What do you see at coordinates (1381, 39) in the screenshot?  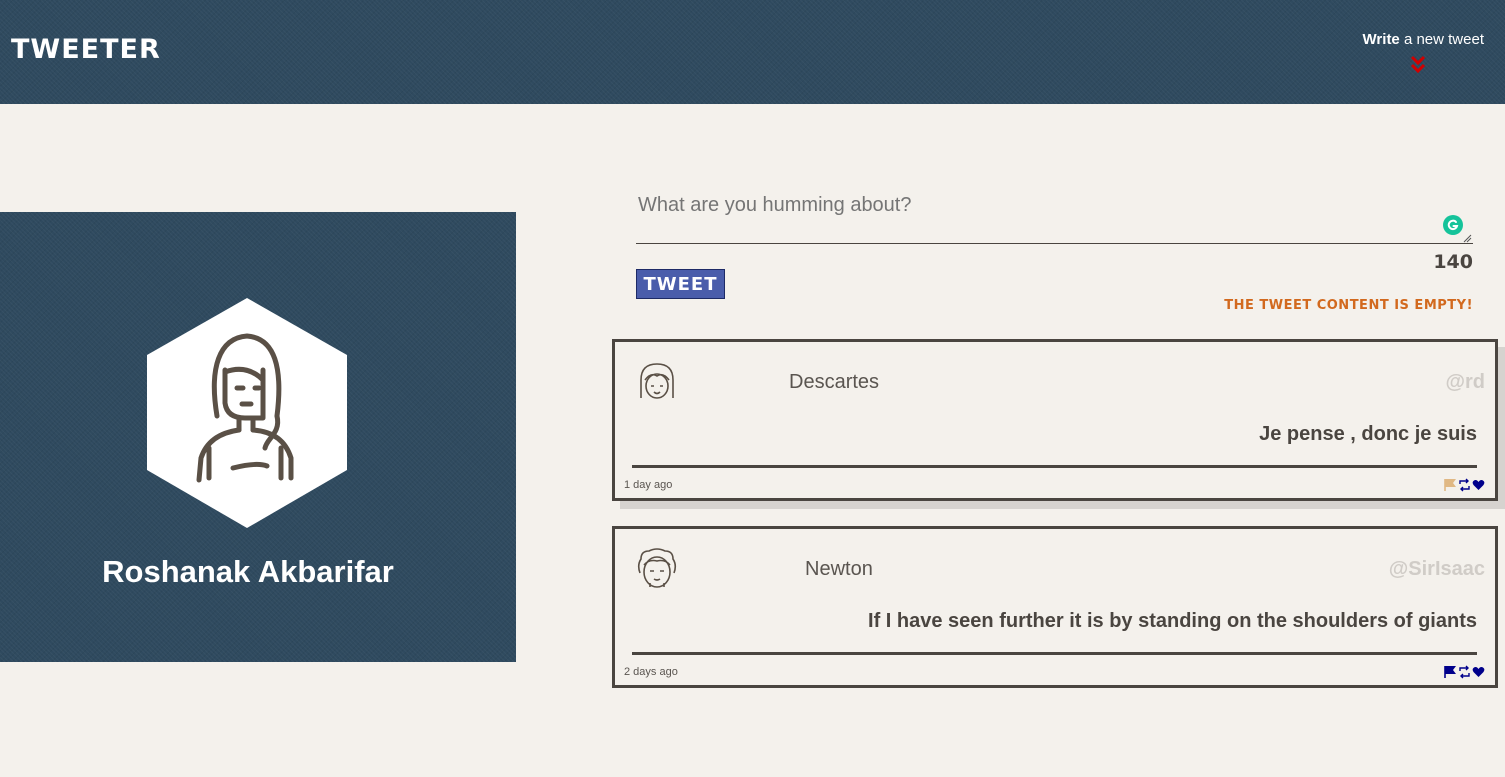 I see `write-strong-label: Write` at bounding box center [1381, 39].